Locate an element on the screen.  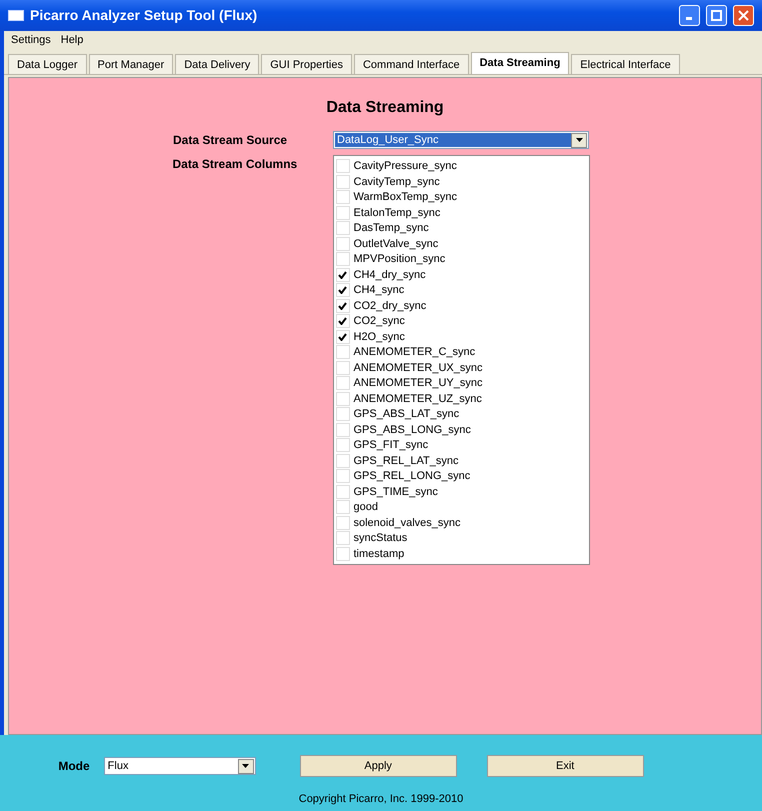
column-option: GPS_ABS_LONG_sync is located at coordinates (412, 430).